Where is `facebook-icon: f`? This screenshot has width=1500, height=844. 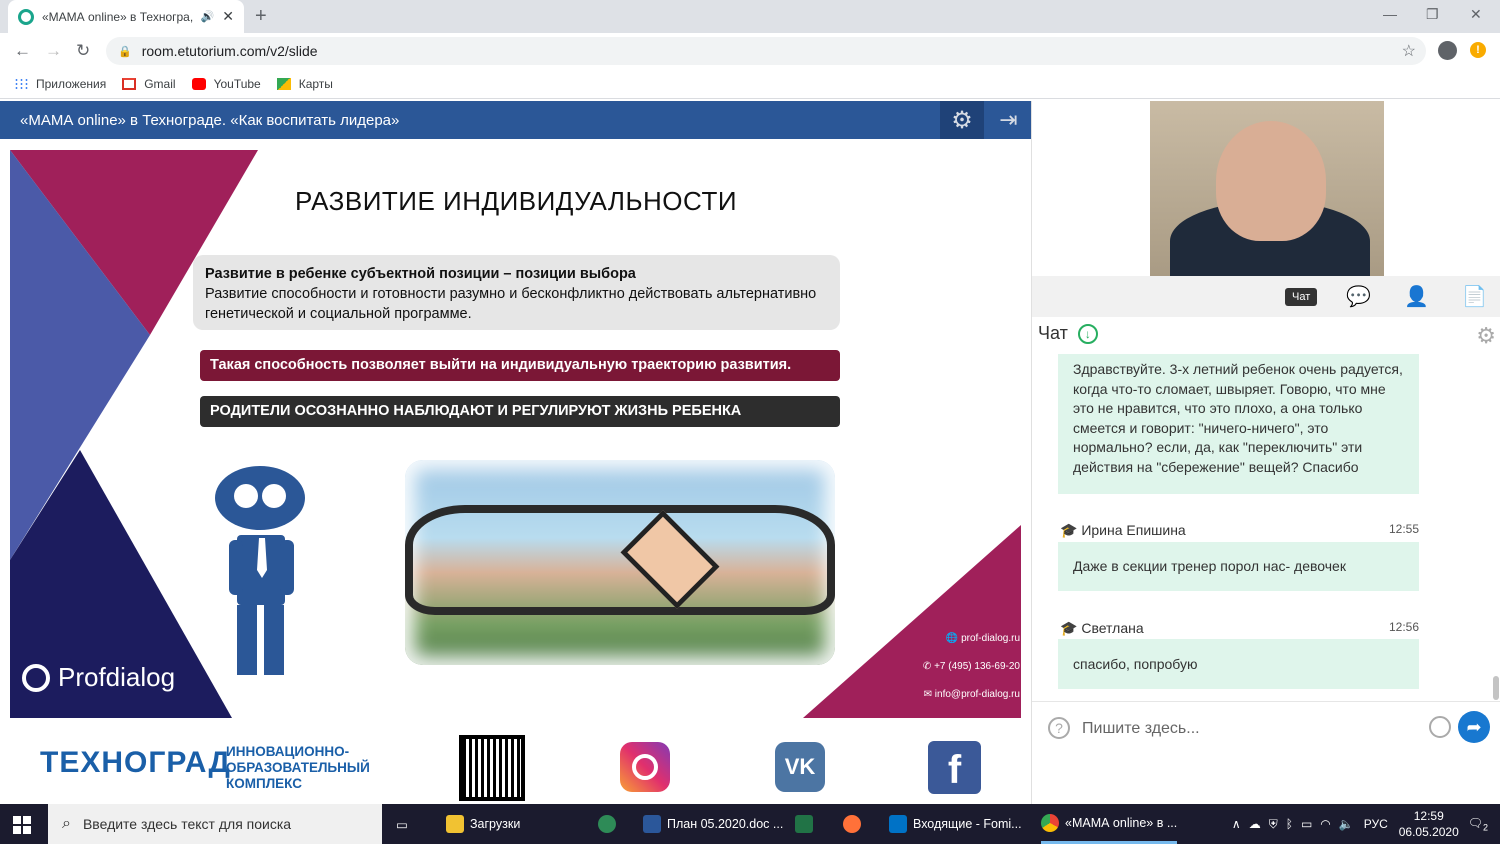 facebook-icon: f is located at coordinates (954, 767).